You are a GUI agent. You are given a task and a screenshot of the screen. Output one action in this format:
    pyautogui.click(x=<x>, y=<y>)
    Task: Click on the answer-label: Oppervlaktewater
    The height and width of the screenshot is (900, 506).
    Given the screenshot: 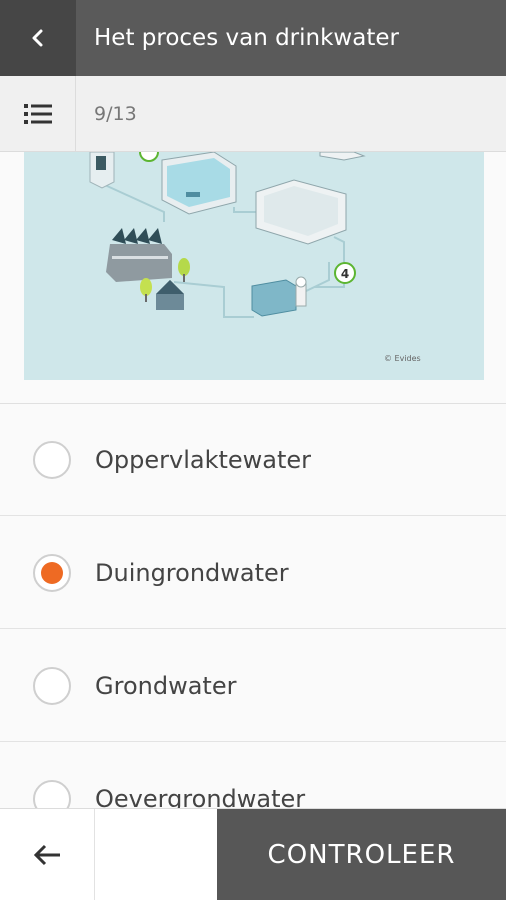 What is the action you would take?
    pyautogui.click(x=203, y=459)
    